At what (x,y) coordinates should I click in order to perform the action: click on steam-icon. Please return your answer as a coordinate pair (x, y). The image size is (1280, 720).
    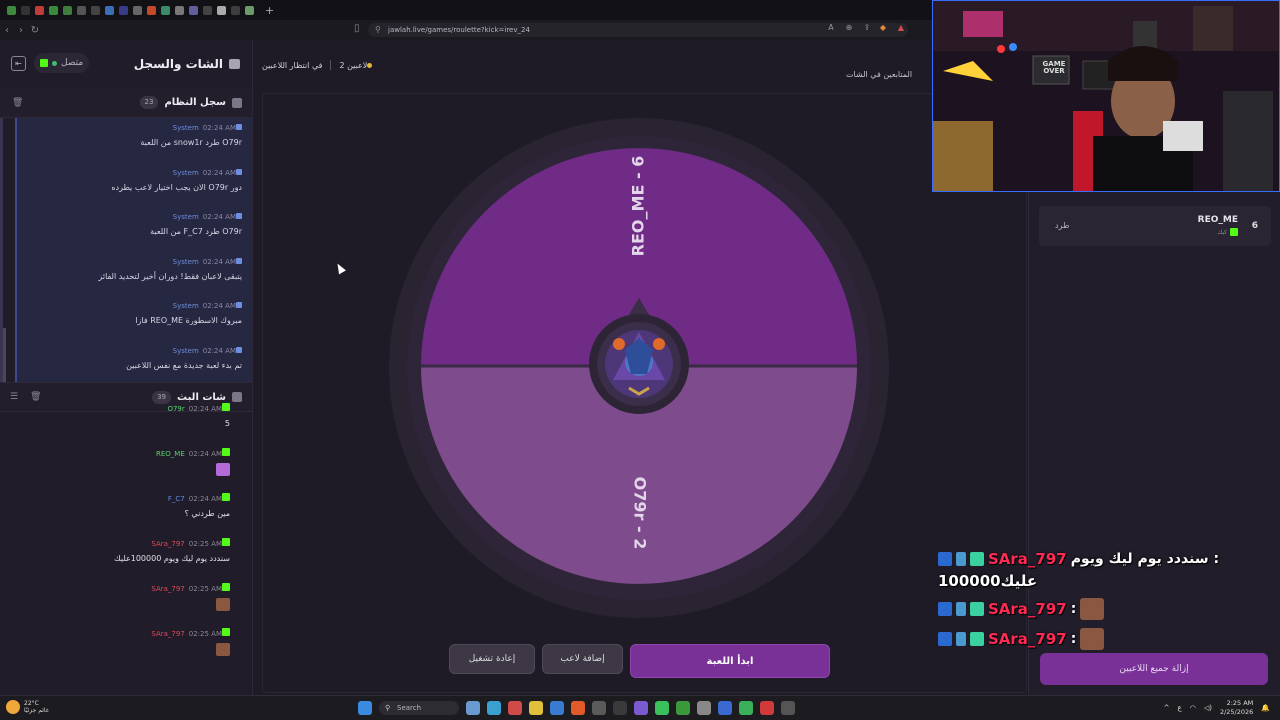
    Looking at the image, I should click on (725, 708).